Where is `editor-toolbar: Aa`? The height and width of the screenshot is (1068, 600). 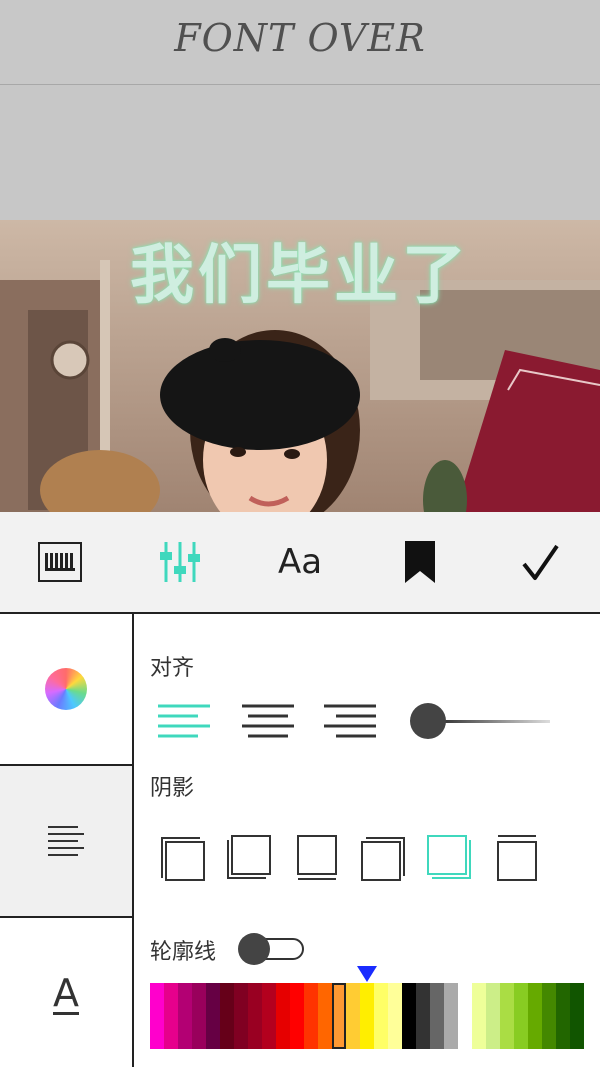
editor-toolbar: Aa is located at coordinates (300, 563).